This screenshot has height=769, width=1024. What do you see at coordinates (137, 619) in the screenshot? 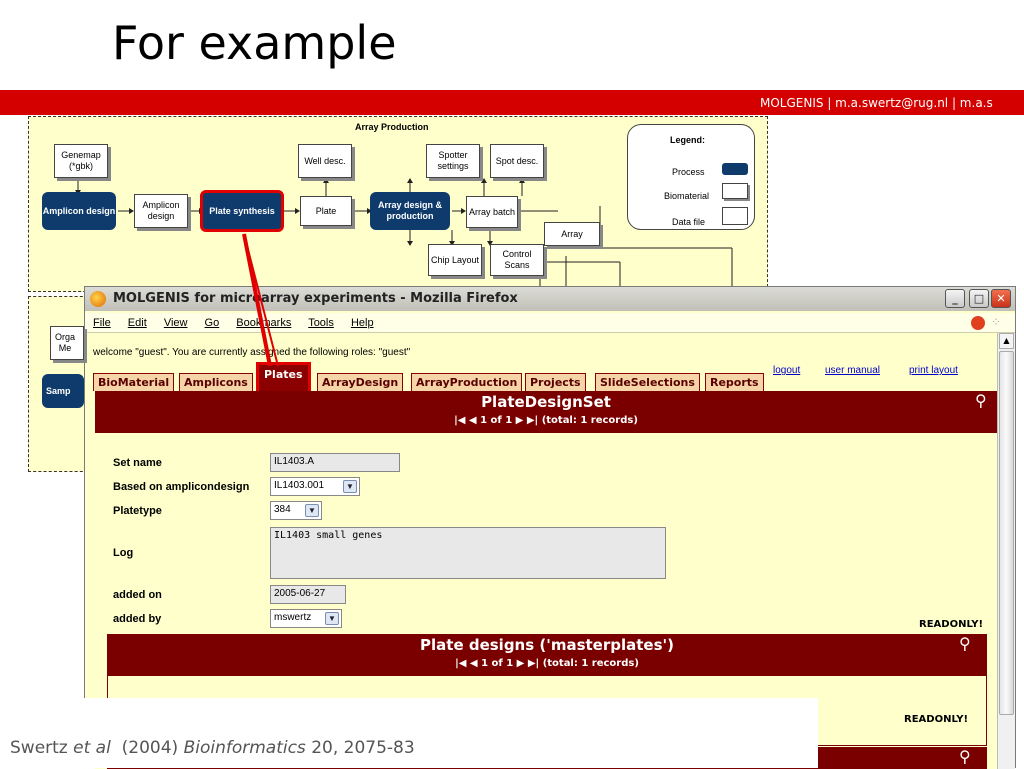
I see `added-by-label: added by` at bounding box center [137, 619].